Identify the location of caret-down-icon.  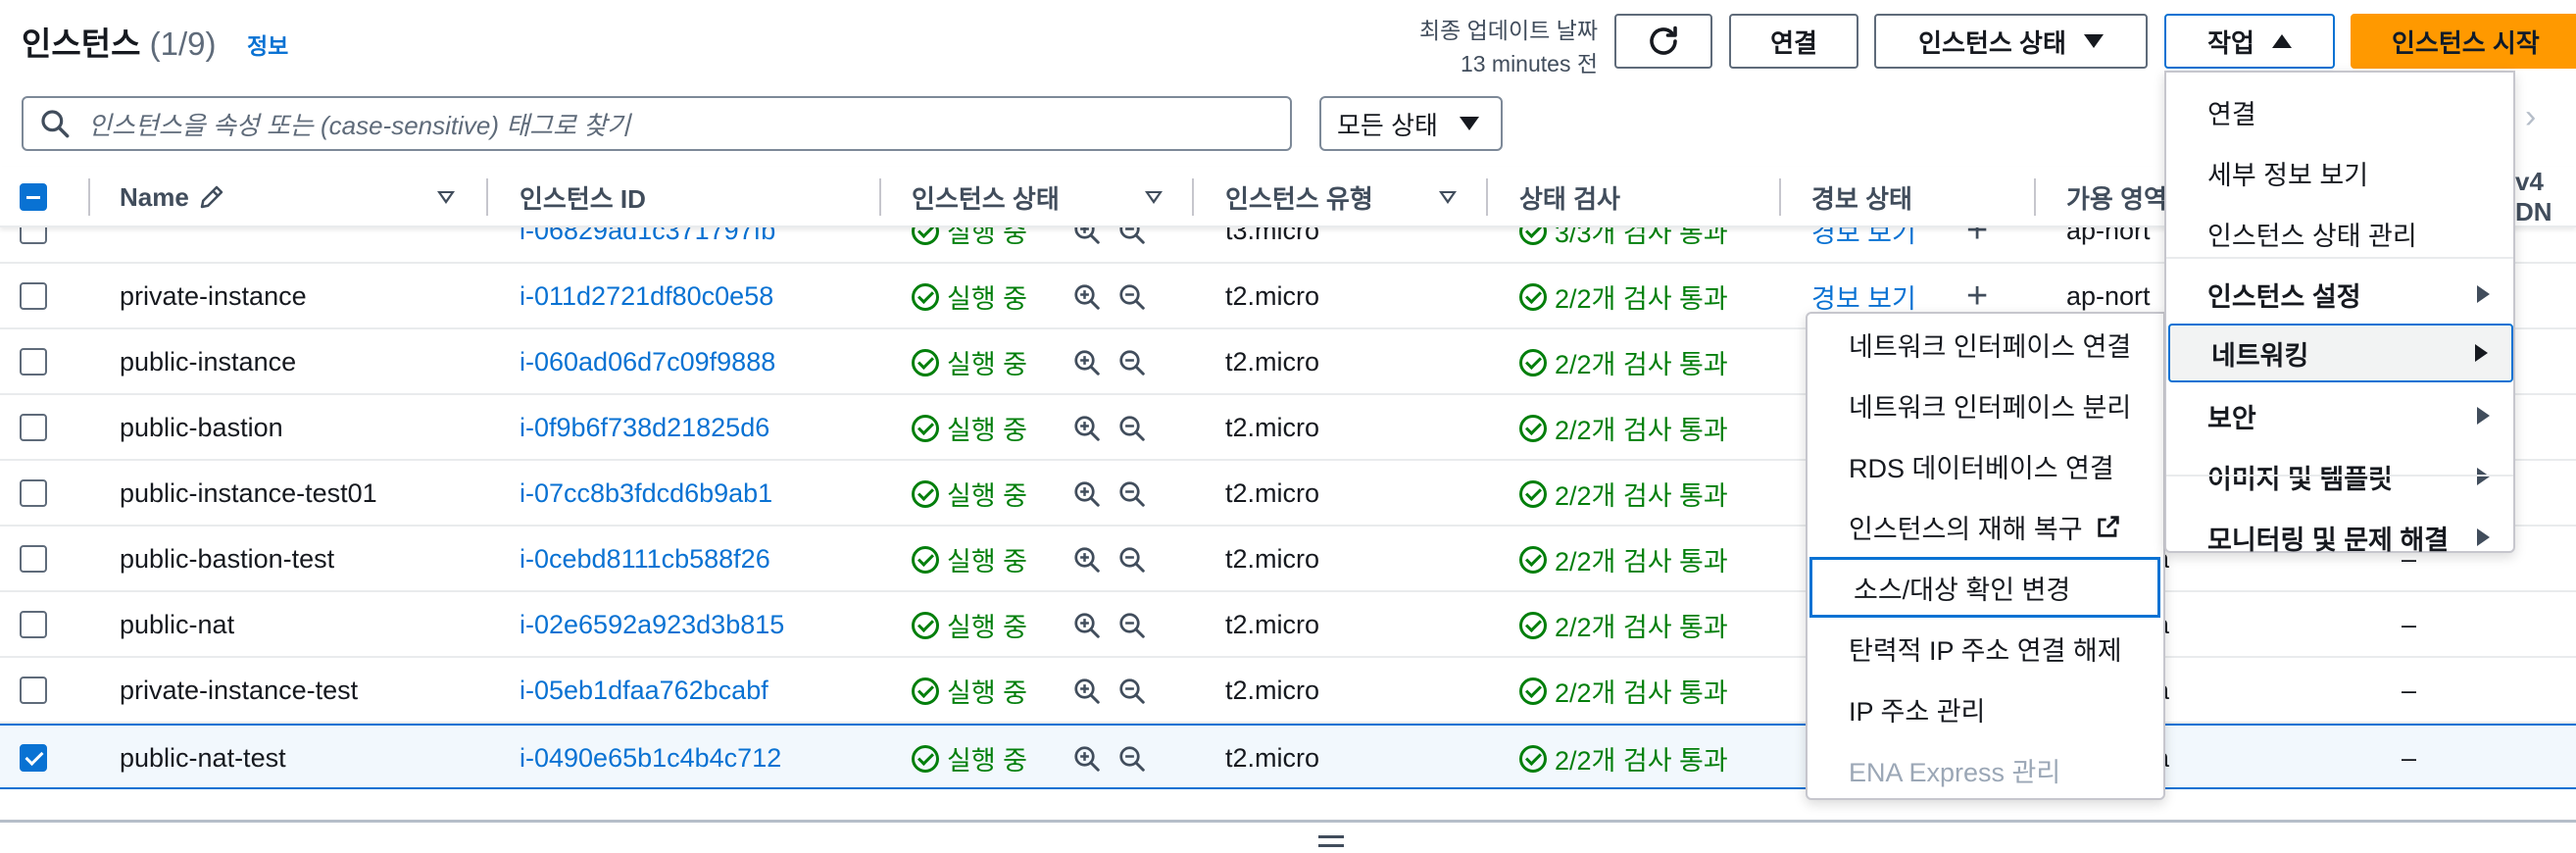
(1469, 123).